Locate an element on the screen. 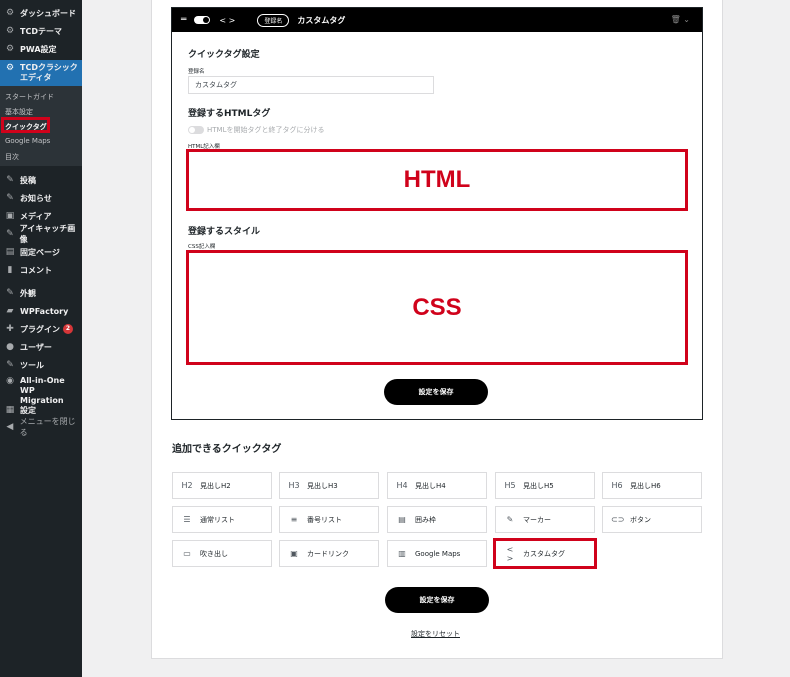 This screenshot has height=677, width=790. quicktag-h4: H4 見出しH4 is located at coordinates (437, 485).